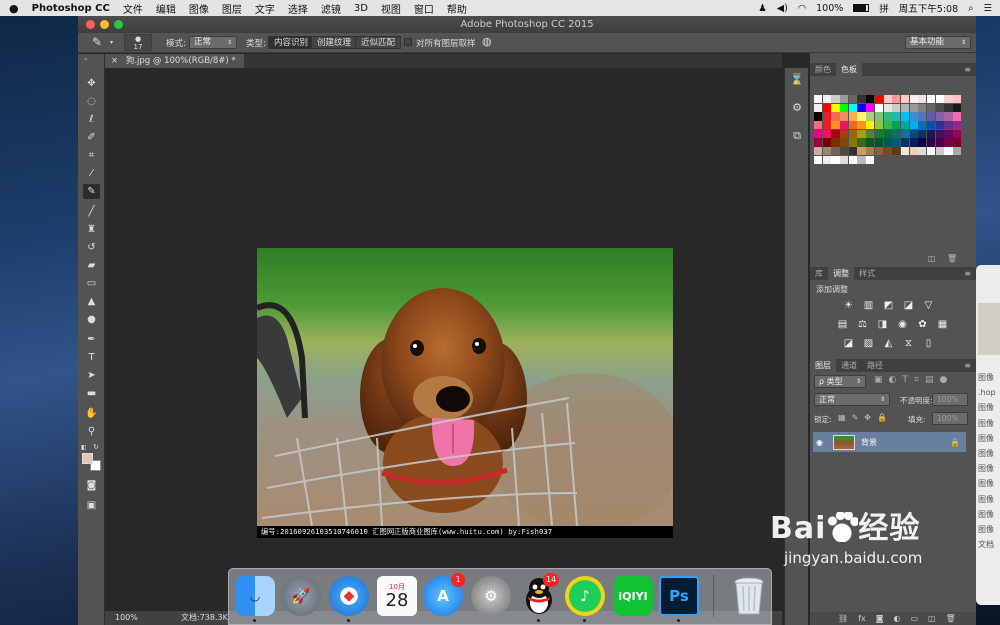 This screenshot has height=625, width=1000. I want to click on menu-select: 选择, so click(298, 8).